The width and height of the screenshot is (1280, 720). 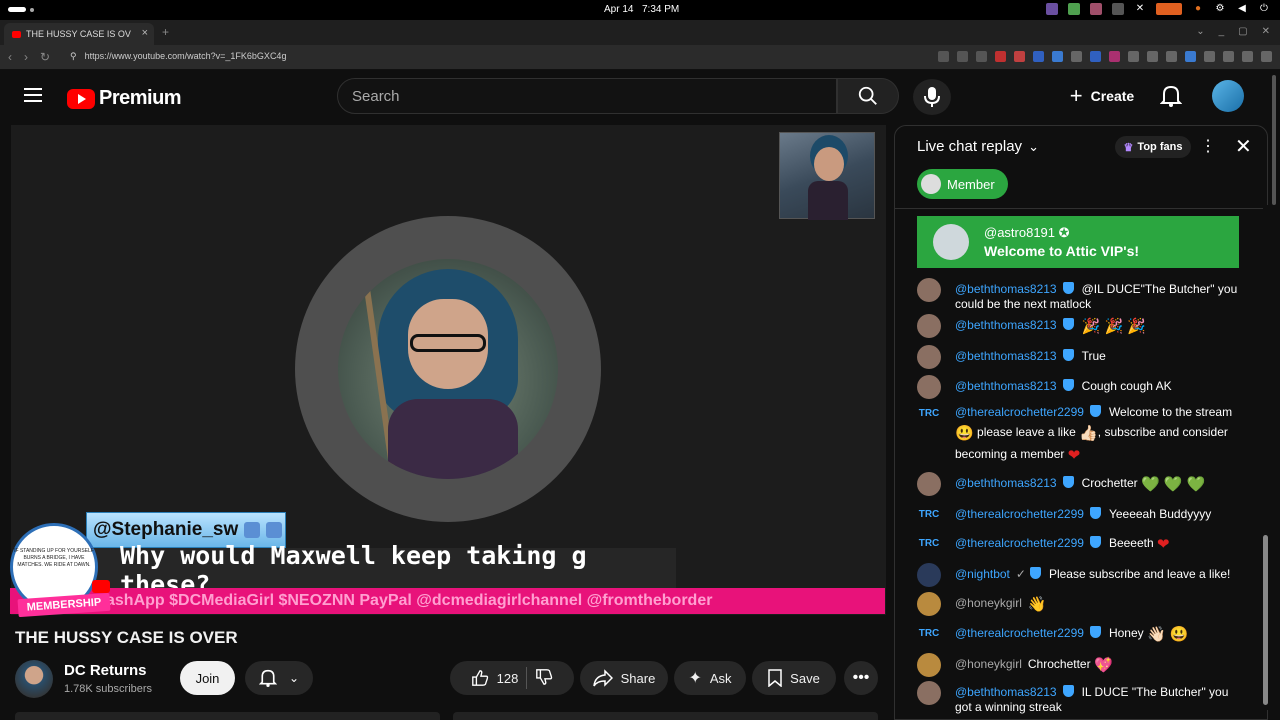 I want to click on ask-button: ✦ Ask, so click(x=710, y=678).